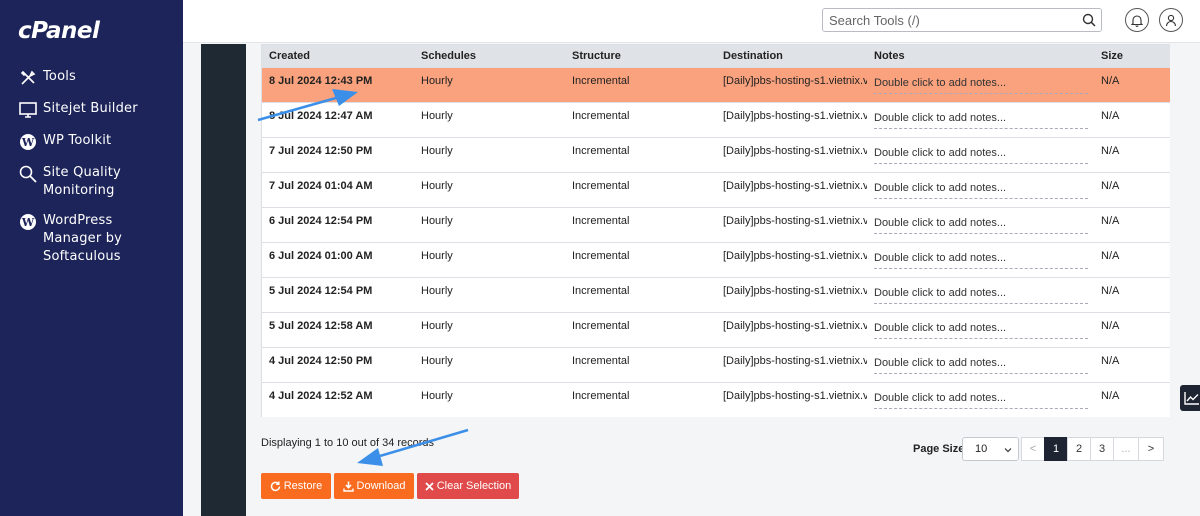 The width and height of the screenshot is (1200, 516). I want to click on notifications-button, so click(1137, 20).